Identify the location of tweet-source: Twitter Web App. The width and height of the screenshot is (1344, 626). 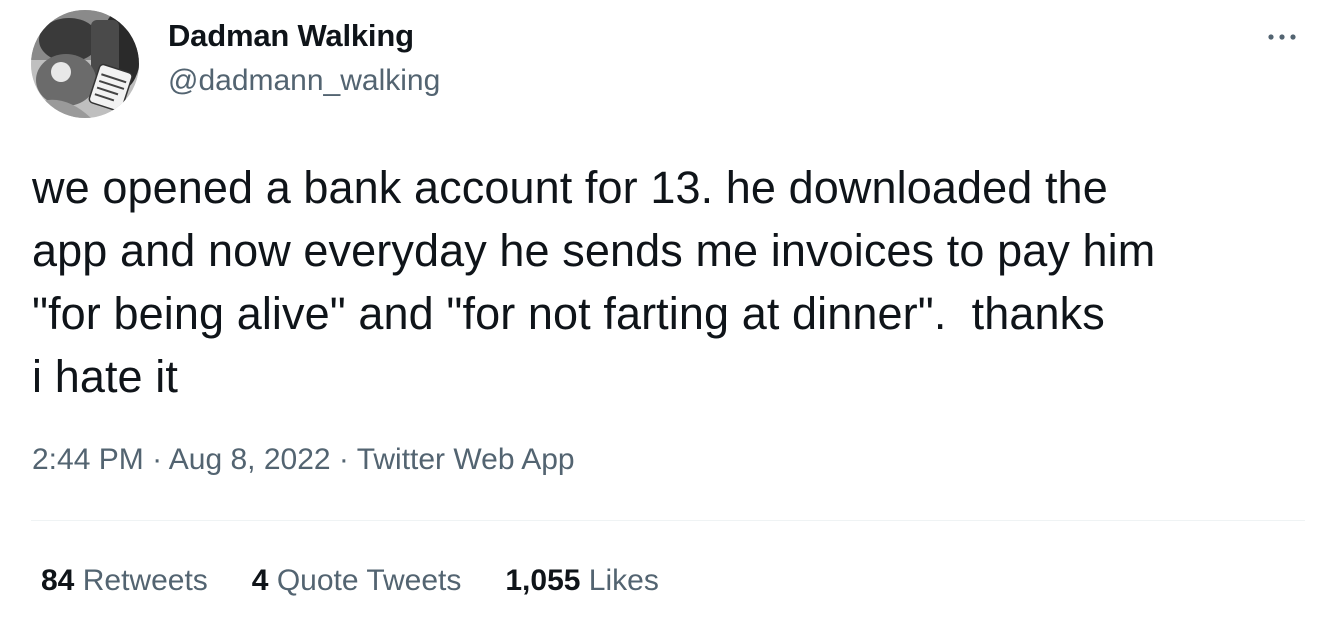
(466, 459).